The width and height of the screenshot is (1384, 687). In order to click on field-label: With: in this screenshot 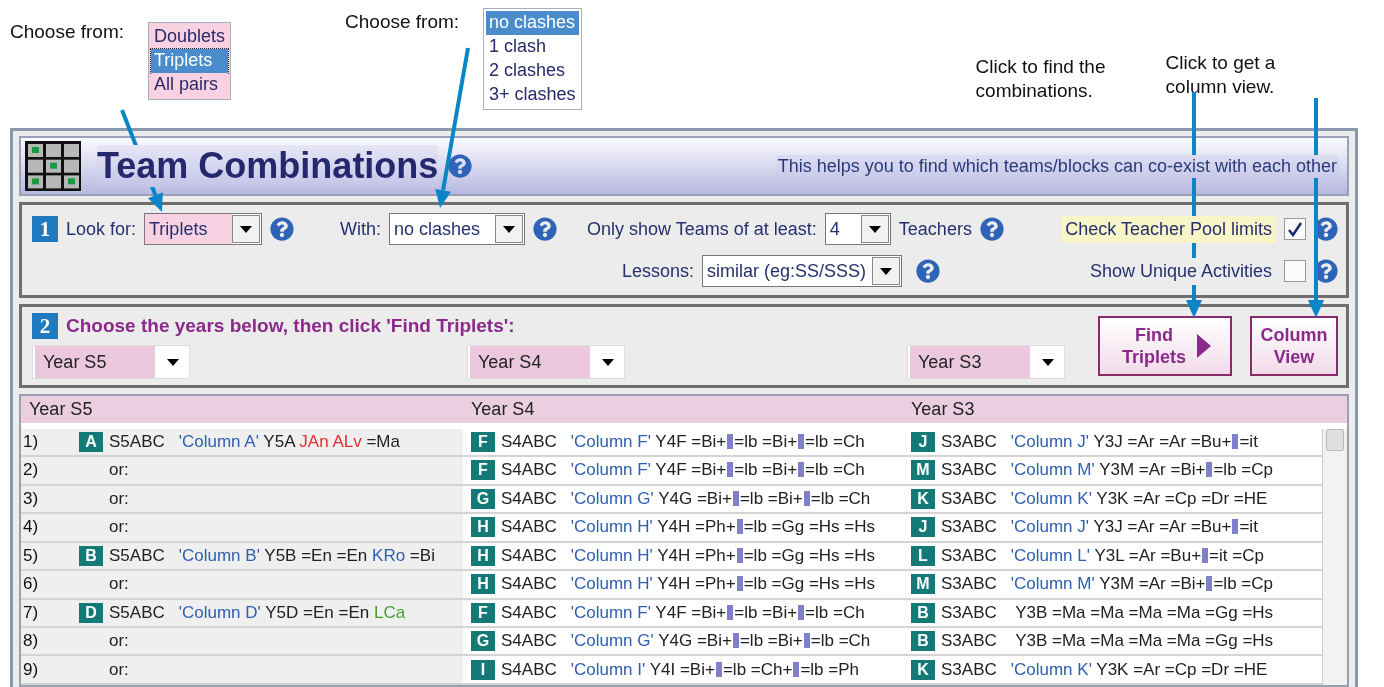, I will do `click(361, 229)`.